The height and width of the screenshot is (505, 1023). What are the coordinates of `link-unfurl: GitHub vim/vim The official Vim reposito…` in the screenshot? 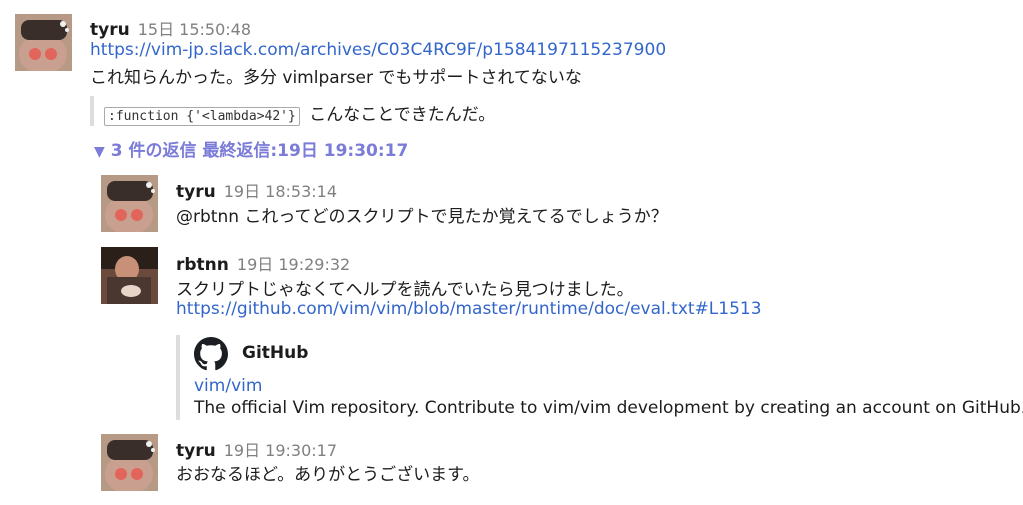 It's located at (599, 377).